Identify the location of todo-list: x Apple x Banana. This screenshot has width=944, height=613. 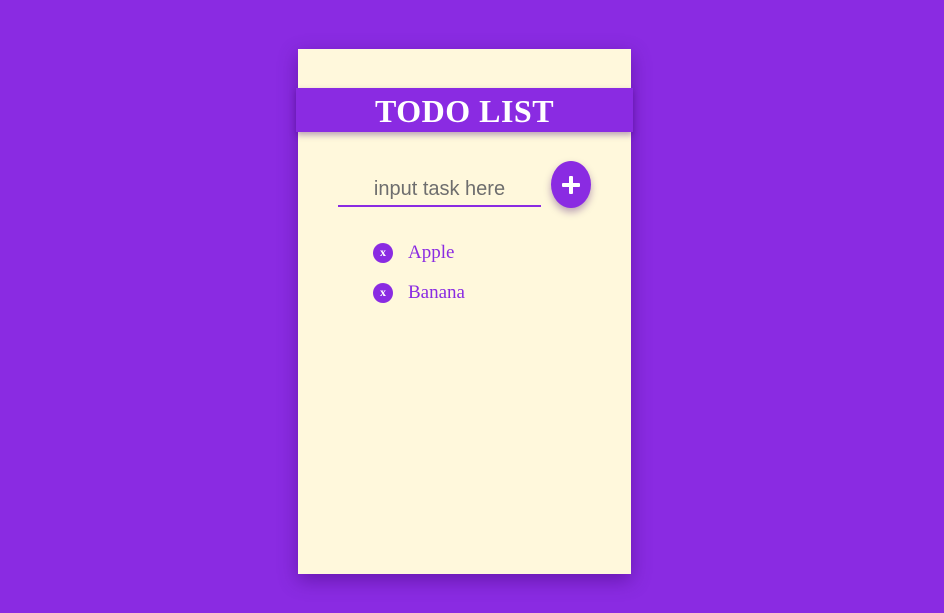
(419, 273).